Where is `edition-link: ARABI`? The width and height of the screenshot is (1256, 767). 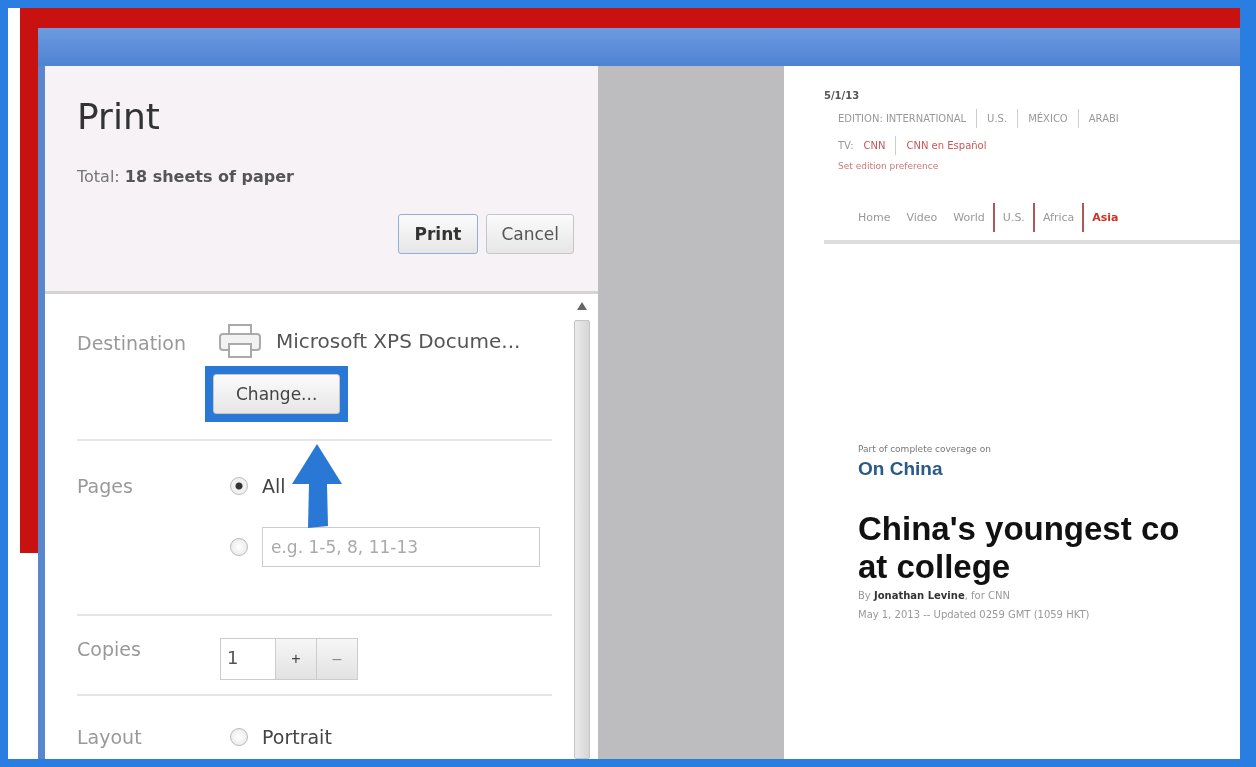
edition-link: ARABI is located at coordinates (1103, 118).